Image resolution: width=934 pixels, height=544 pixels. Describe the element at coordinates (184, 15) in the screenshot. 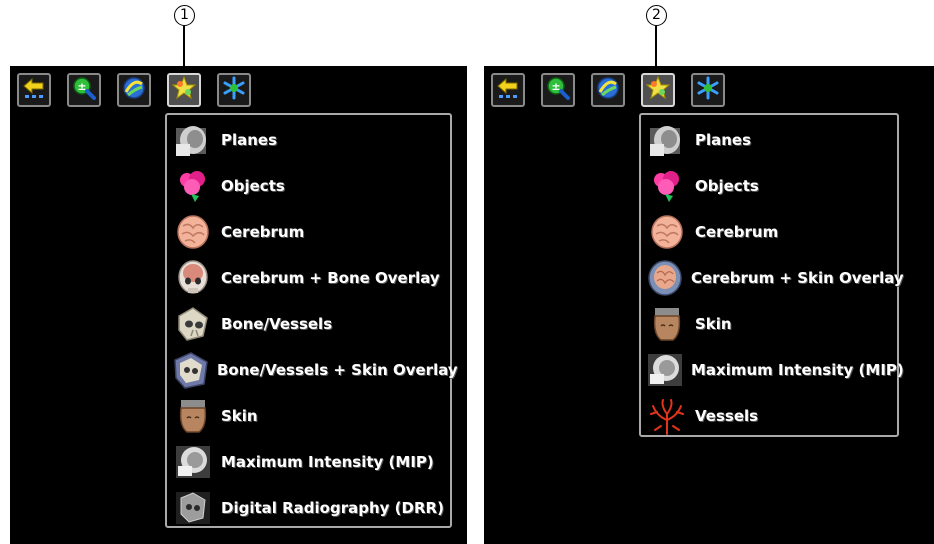

I see `callout-number: 1` at that location.